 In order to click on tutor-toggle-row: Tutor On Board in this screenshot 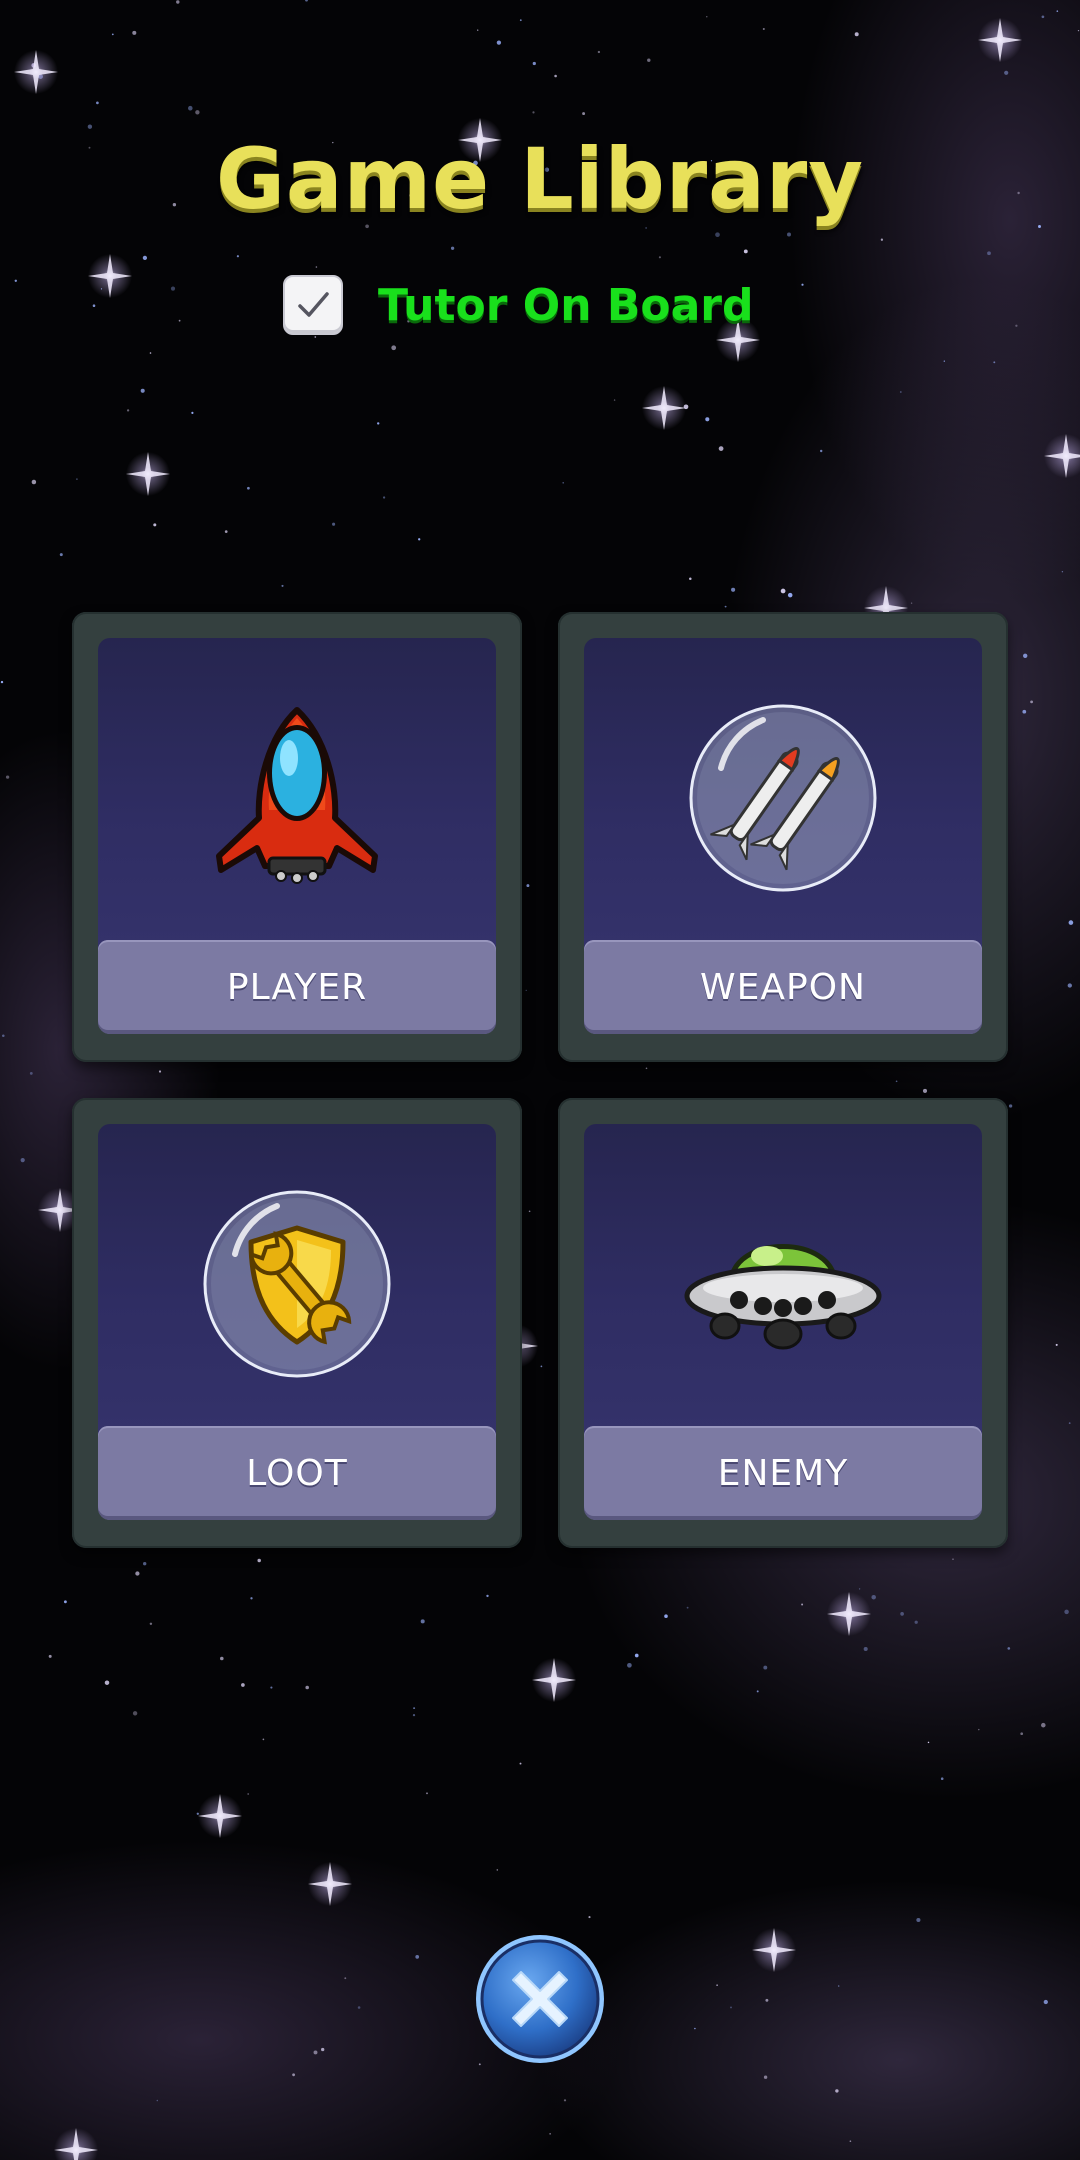, I will do `click(518, 305)`.